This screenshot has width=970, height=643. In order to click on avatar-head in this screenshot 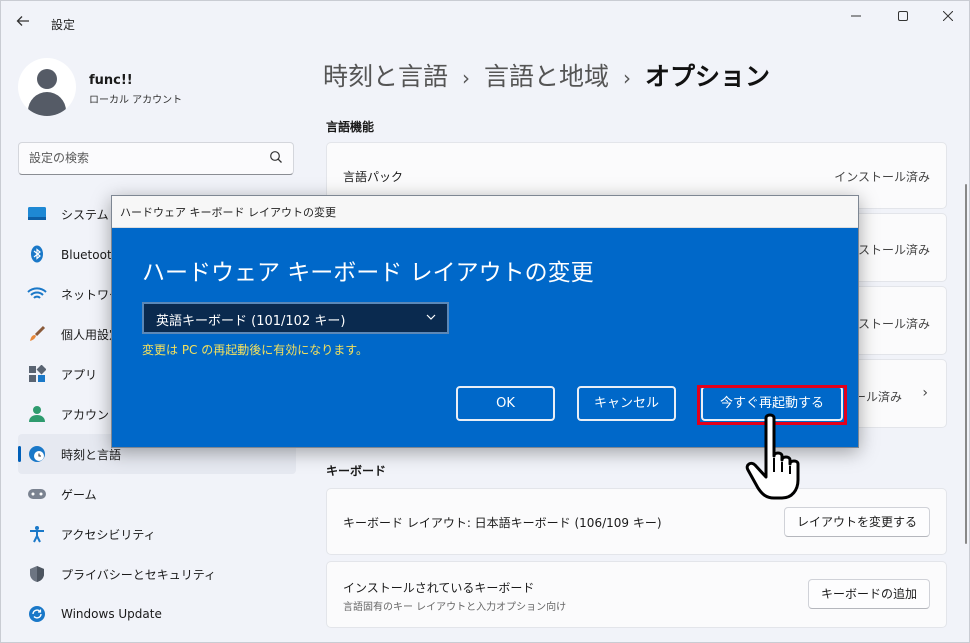, I will do `click(47, 79)`.